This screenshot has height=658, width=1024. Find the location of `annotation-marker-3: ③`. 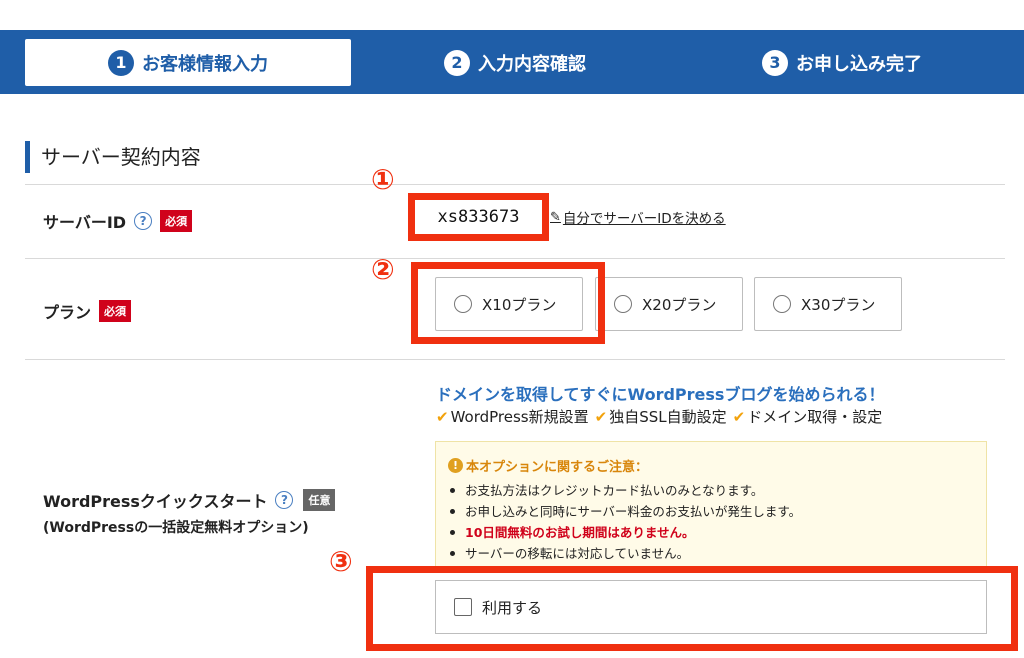

annotation-marker-3: ③ is located at coordinates (341, 561).